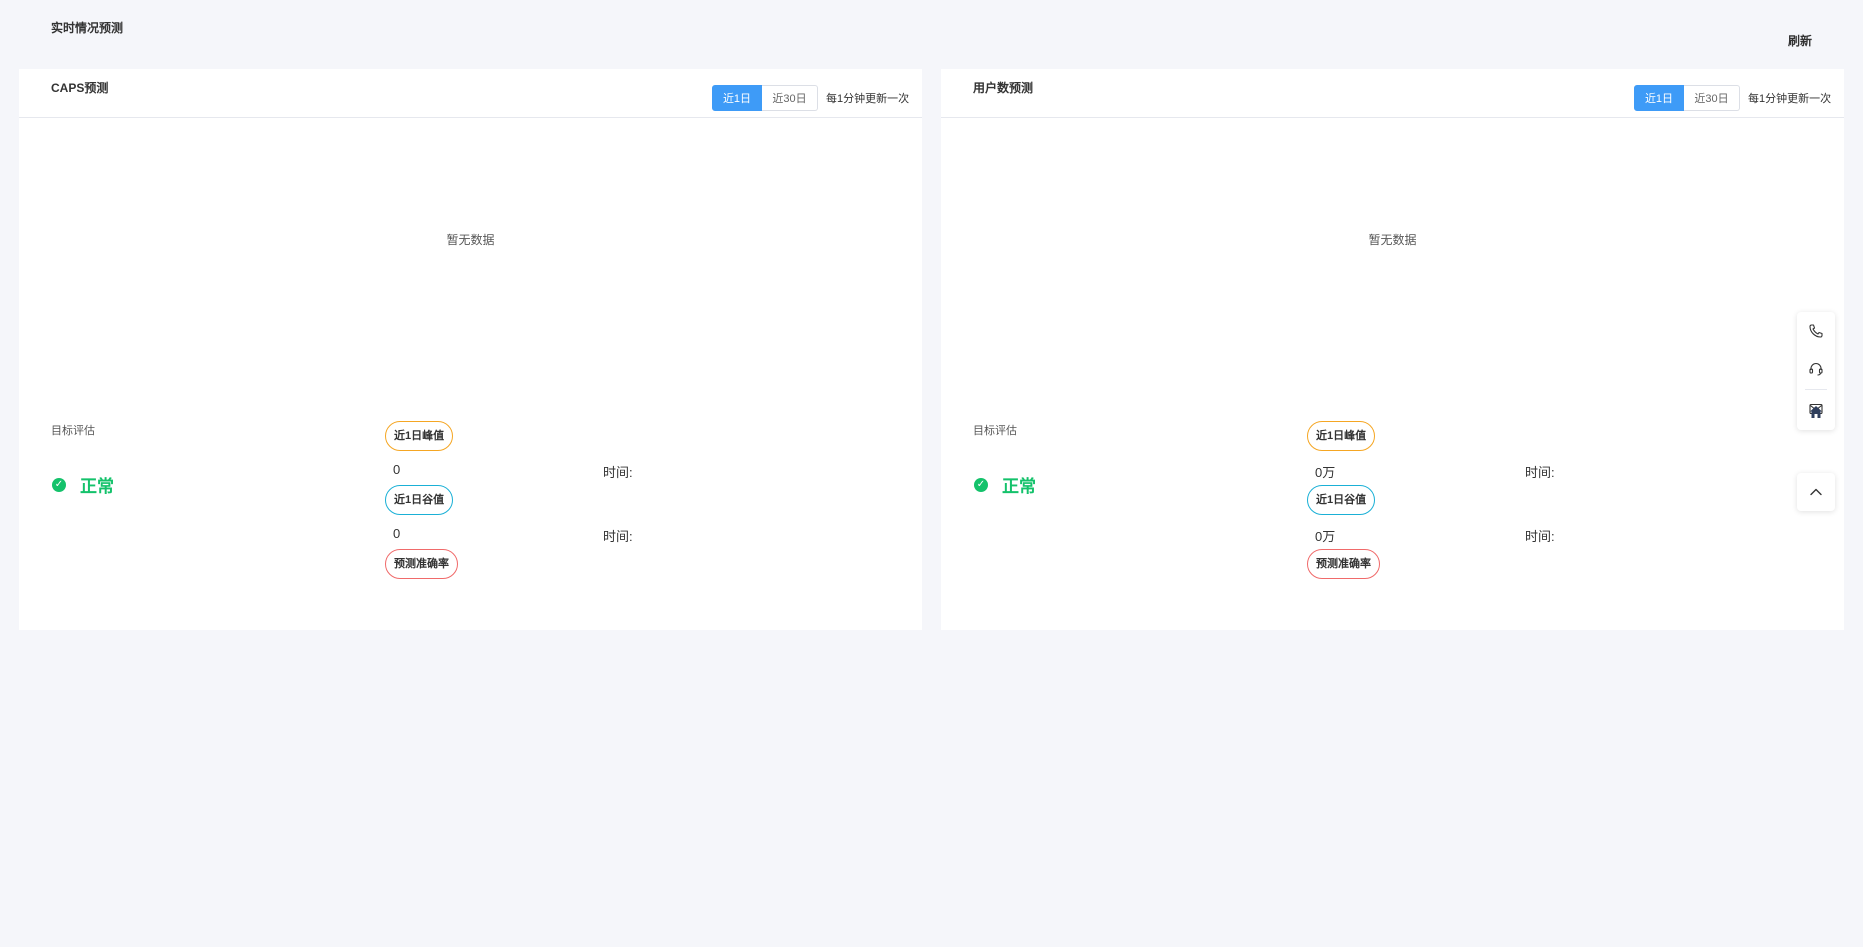  Describe the element at coordinates (1325, 472) in the screenshot. I see `peak-value: 0万` at that location.